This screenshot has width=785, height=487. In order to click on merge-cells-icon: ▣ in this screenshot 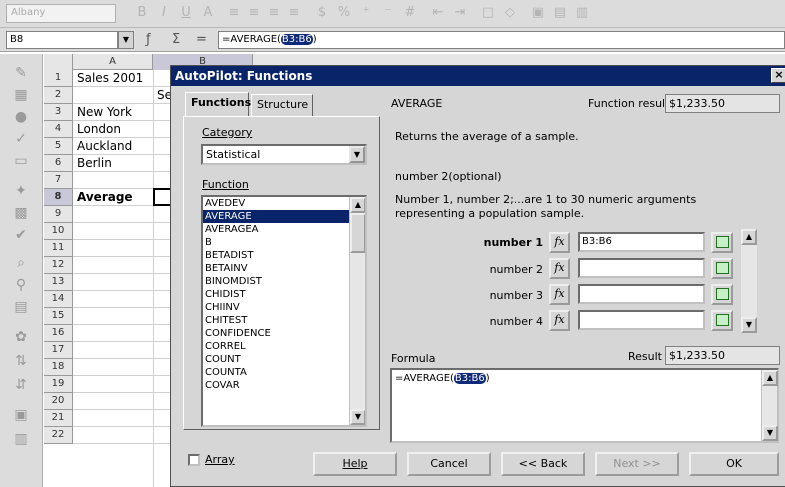, I will do `click(538, 13)`.